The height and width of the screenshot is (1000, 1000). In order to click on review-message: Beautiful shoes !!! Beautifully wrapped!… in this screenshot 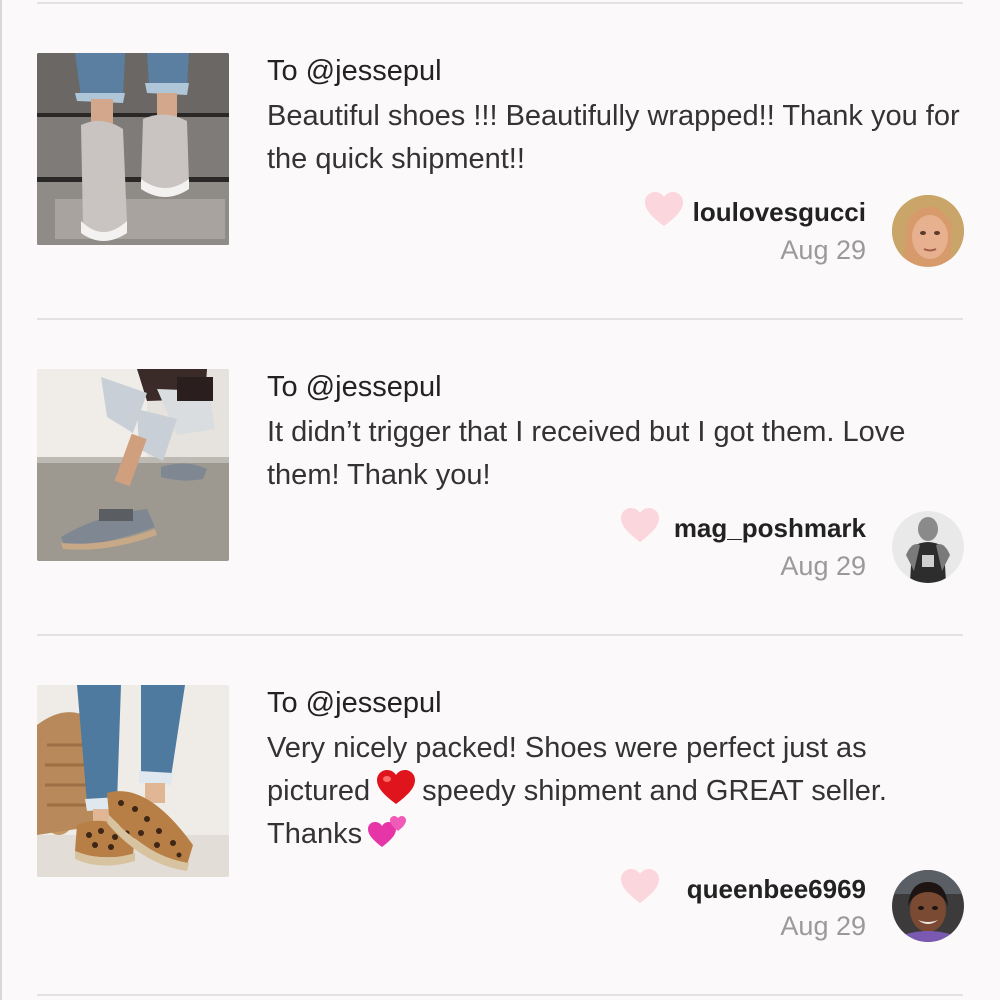, I will do `click(613, 137)`.